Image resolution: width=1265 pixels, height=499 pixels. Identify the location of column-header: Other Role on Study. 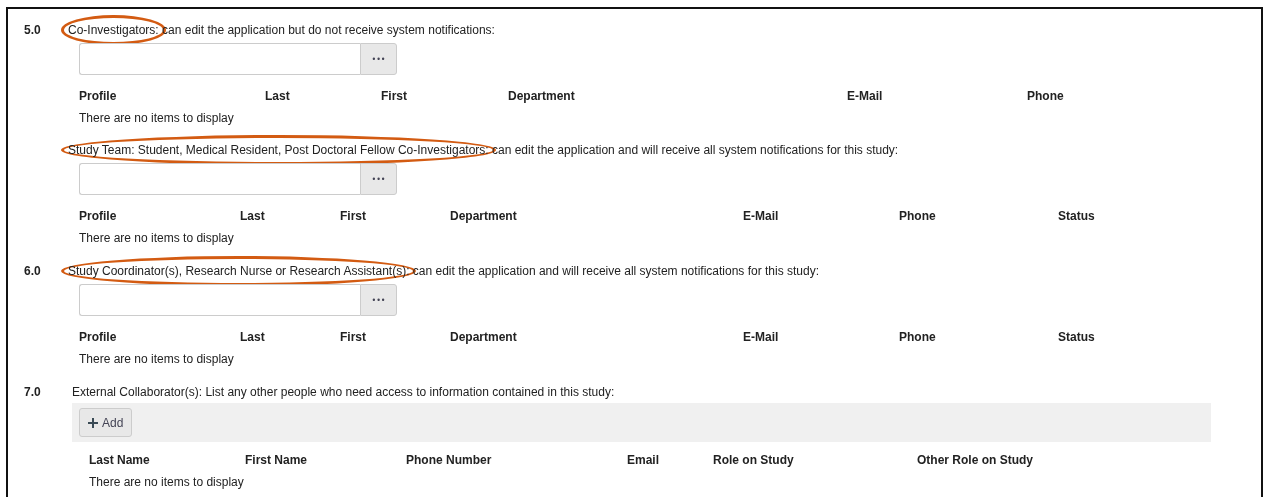
(975, 460).